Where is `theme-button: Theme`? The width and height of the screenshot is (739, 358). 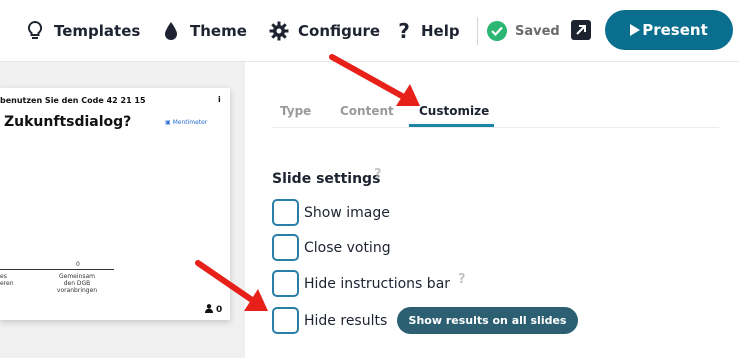 theme-button: Theme is located at coordinates (203, 31).